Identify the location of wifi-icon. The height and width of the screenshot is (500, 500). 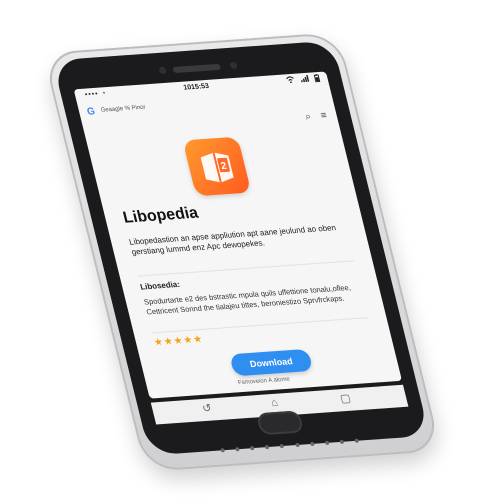
(290, 81).